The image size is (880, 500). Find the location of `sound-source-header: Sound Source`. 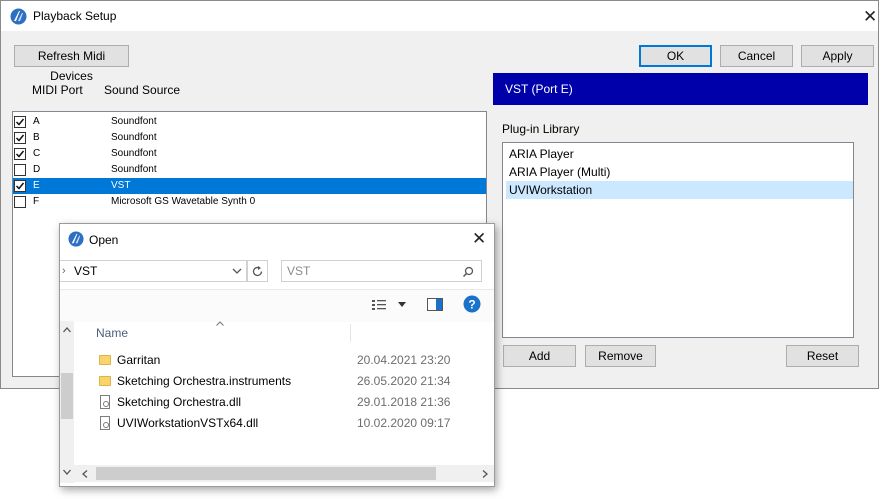

sound-source-header: Sound Source is located at coordinates (142, 90).